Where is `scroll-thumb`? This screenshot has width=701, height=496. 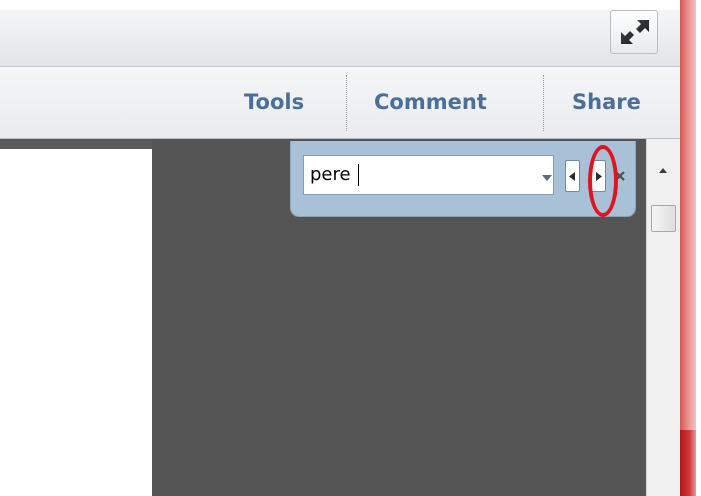 scroll-thumb is located at coordinates (663, 218).